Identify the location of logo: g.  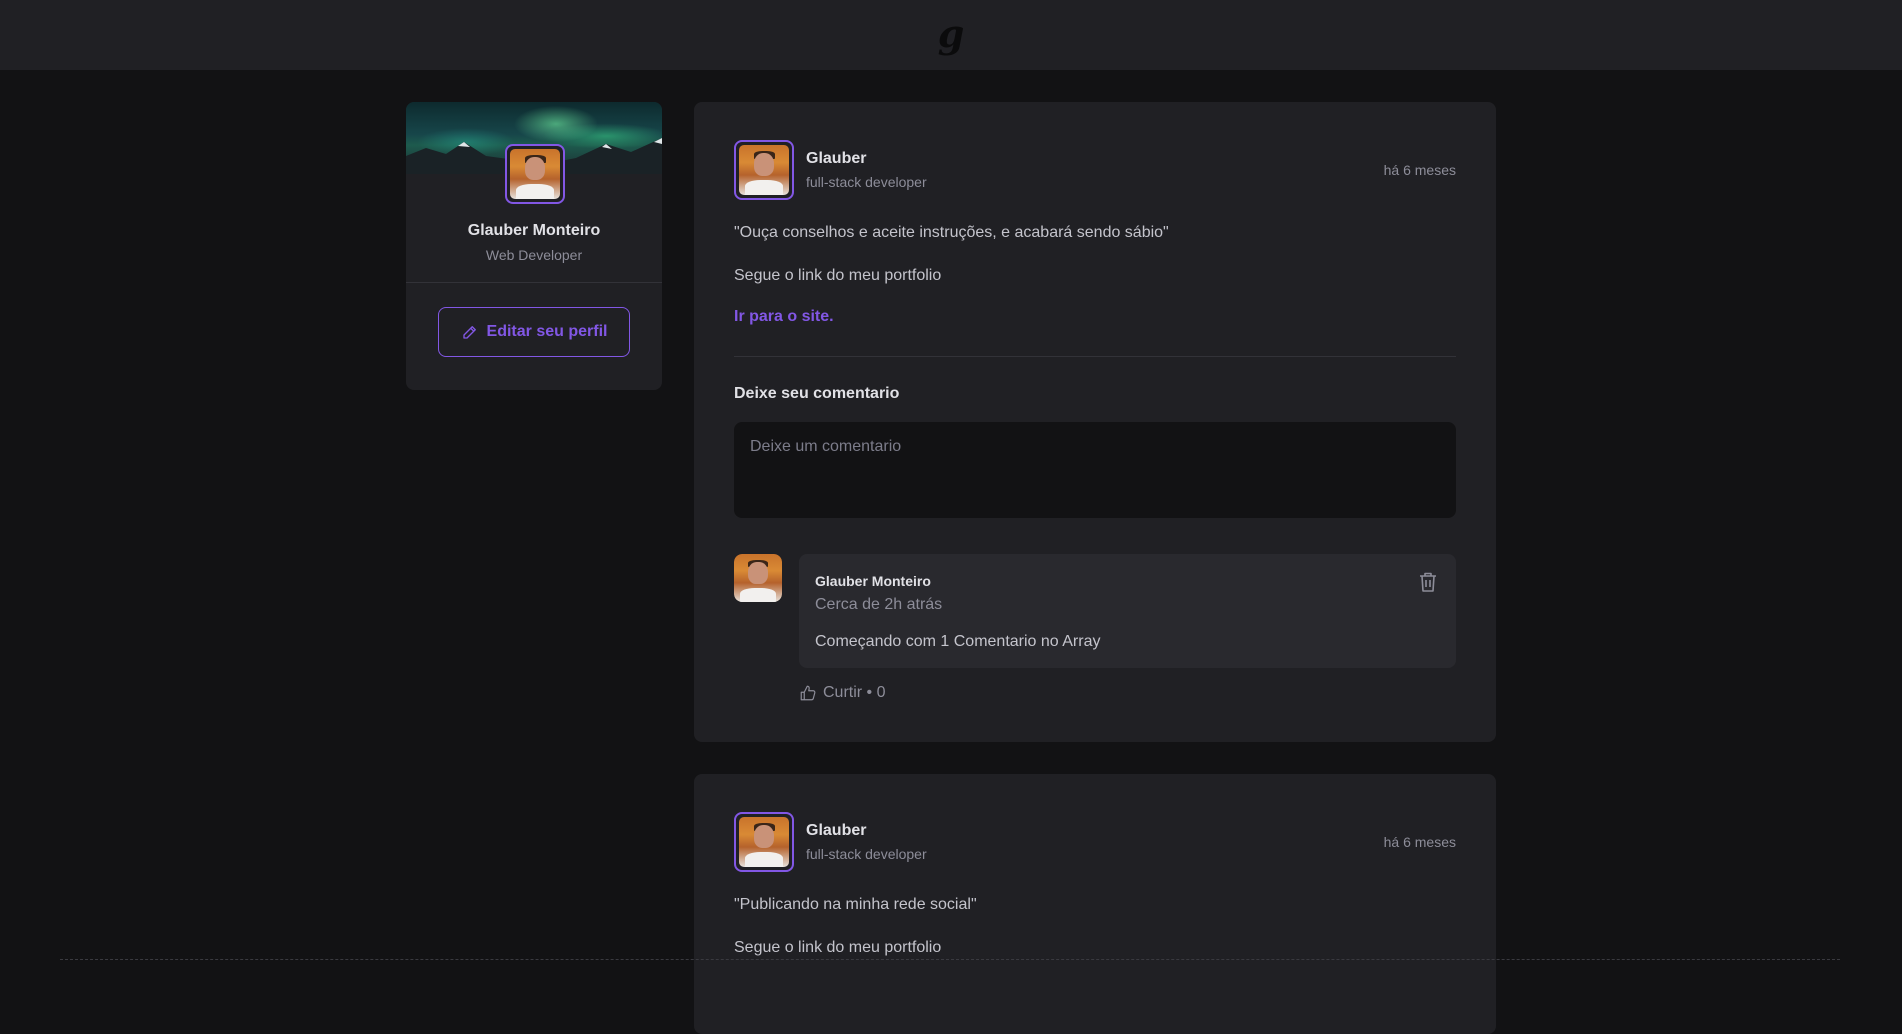
(951, 33).